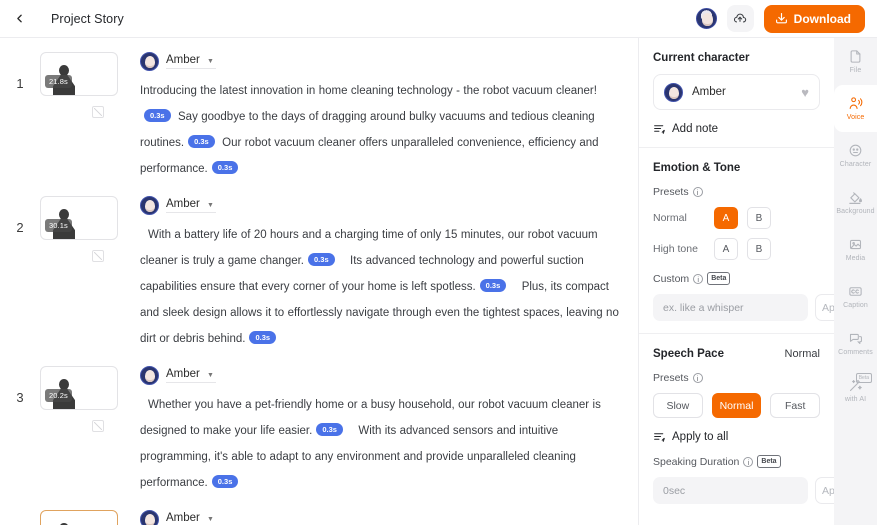 The width and height of the screenshot is (877, 525). What do you see at coordinates (736, 436) in the screenshot?
I see `apply-to-all-button: Apply to all` at bounding box center [736, 436].